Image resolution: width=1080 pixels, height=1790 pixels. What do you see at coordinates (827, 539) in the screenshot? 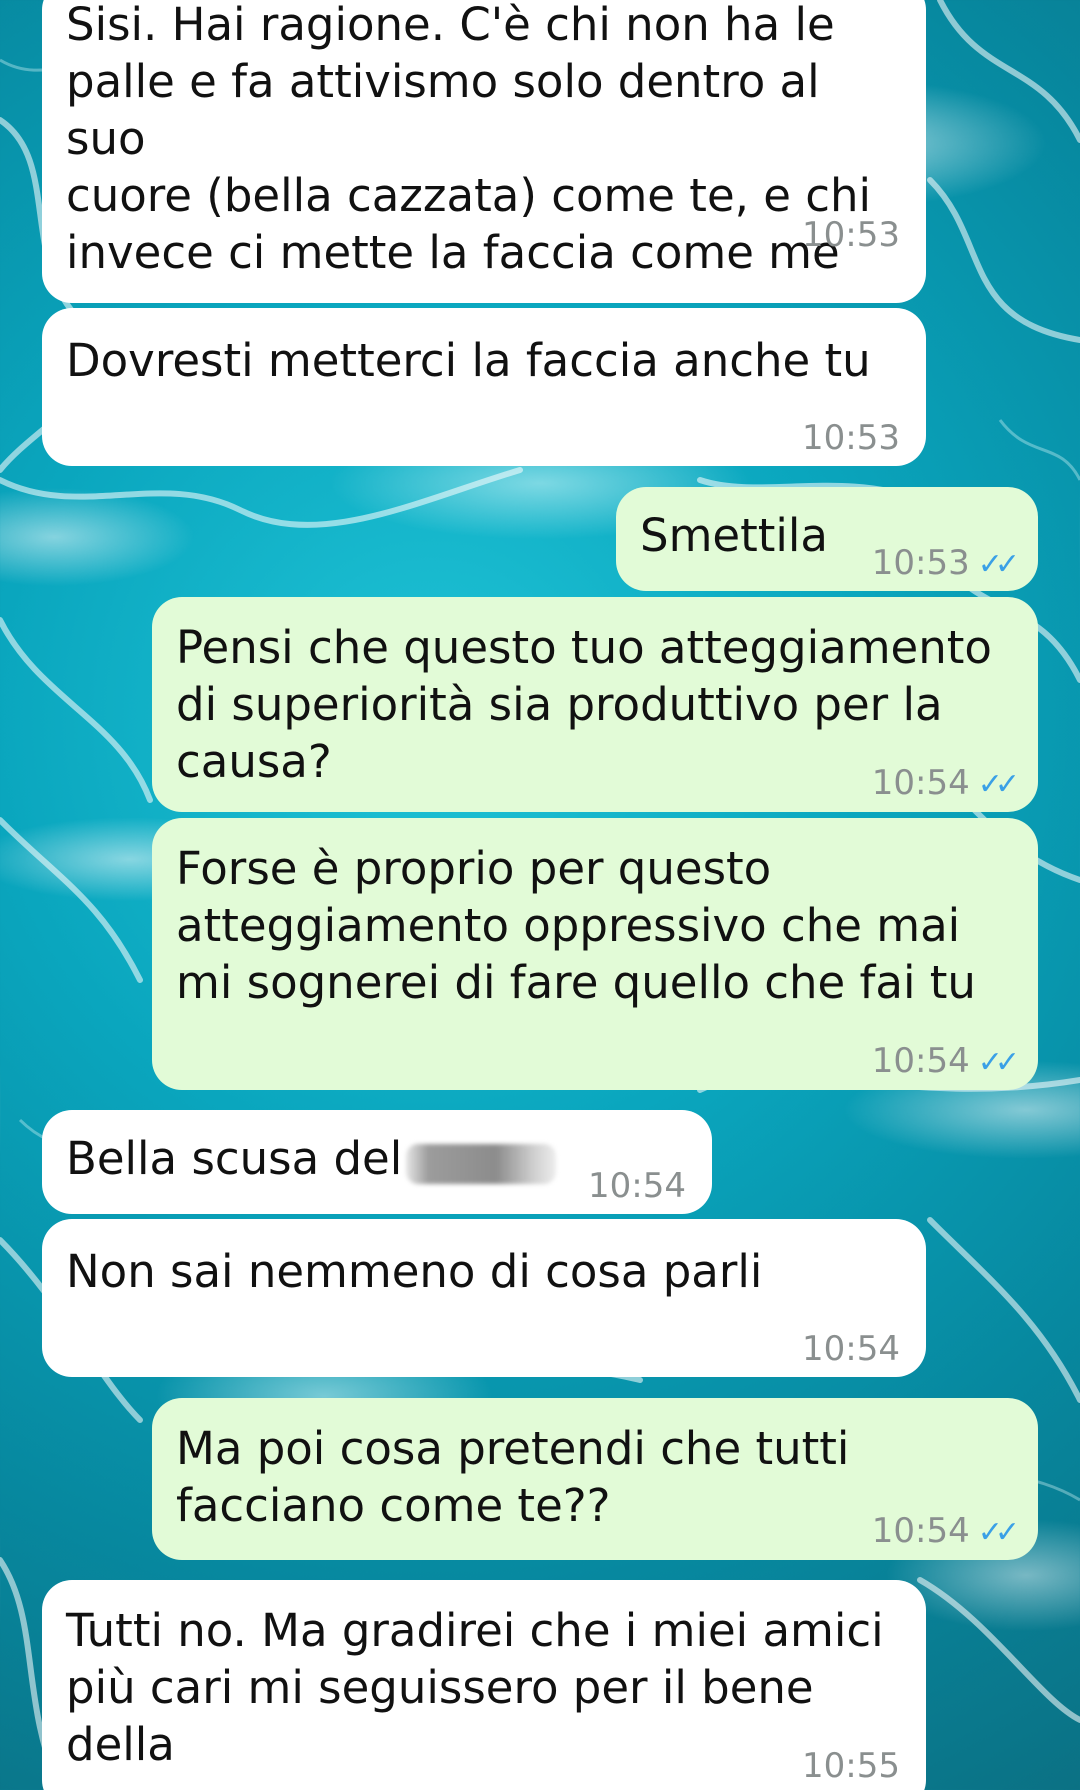
I see `message-bubble-outgoing: Smettila 10:53 ✓✓` at bounding box center [827, 539].